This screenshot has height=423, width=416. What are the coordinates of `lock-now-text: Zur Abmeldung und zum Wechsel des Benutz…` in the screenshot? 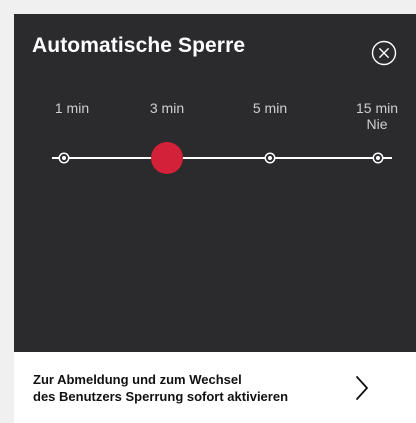 It's located at (193, 388).